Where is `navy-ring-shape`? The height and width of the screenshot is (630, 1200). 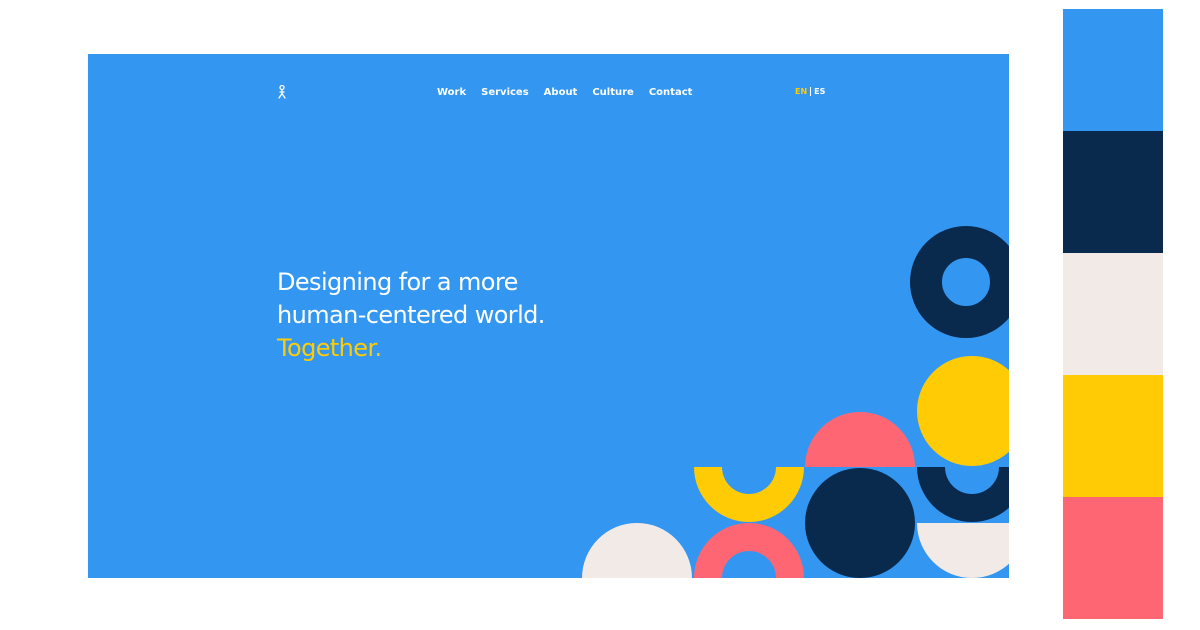 navy-ring-shape is located at coordinates (959, 282).